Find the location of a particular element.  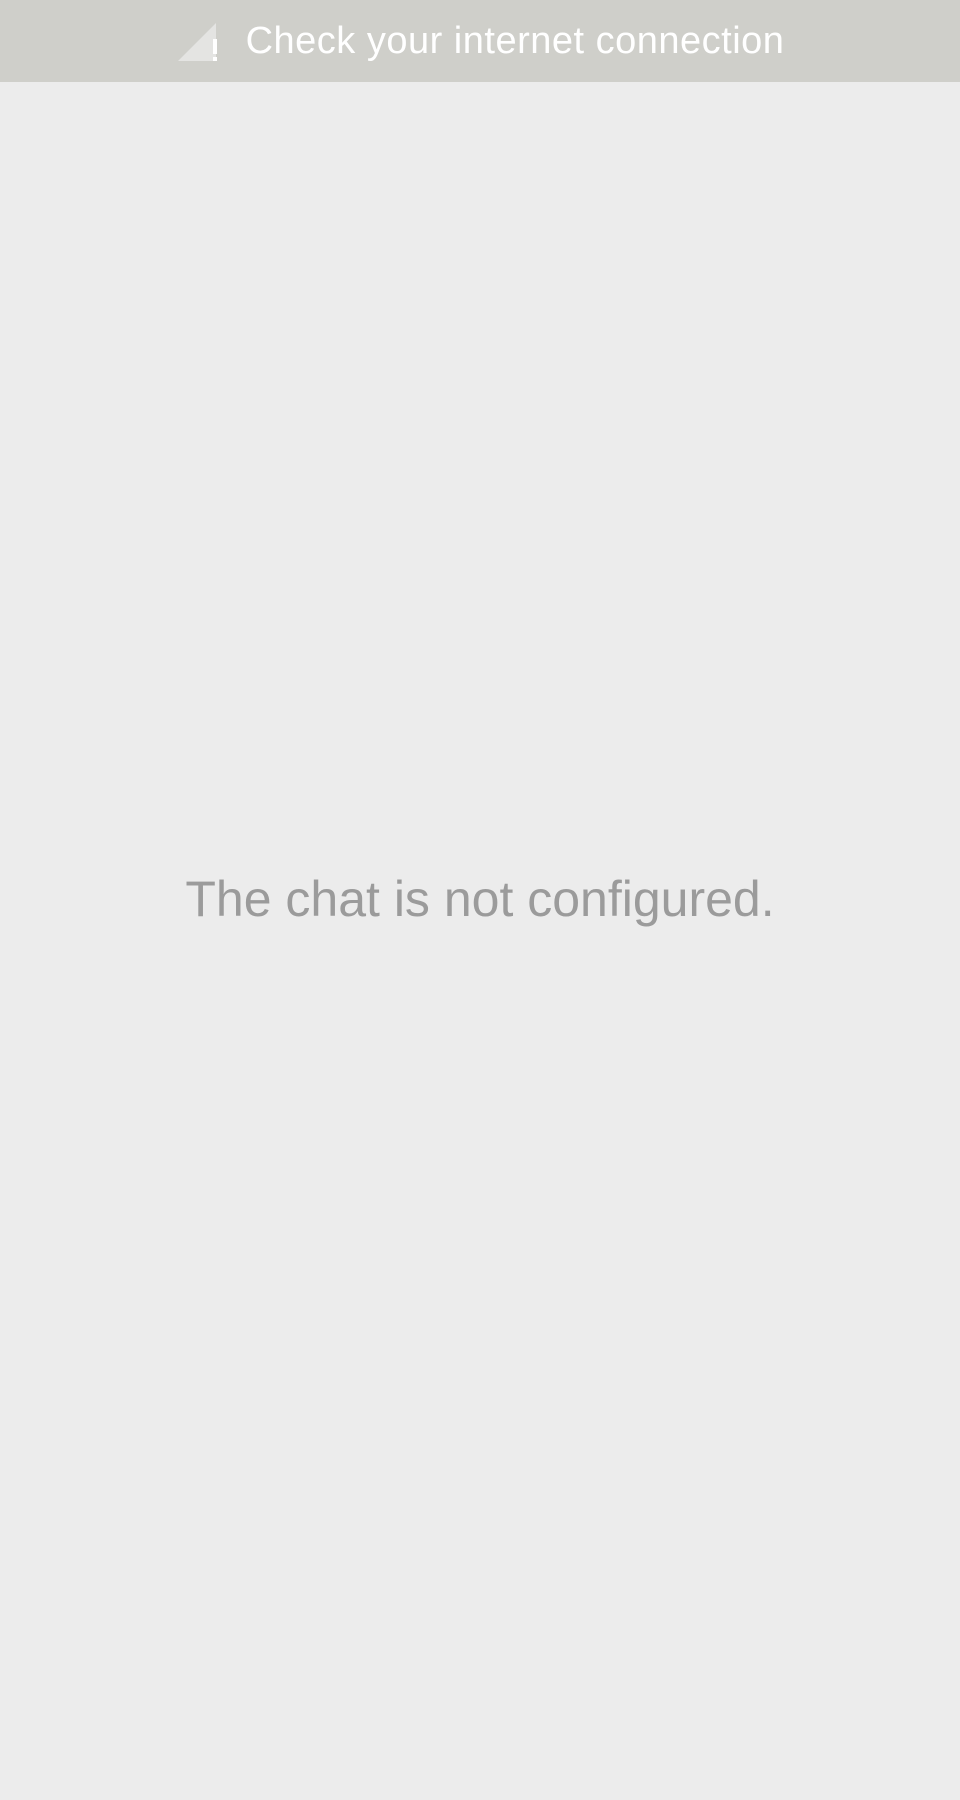

connection-warning-text: Check your internet connection is located at coordinates (515, 41).